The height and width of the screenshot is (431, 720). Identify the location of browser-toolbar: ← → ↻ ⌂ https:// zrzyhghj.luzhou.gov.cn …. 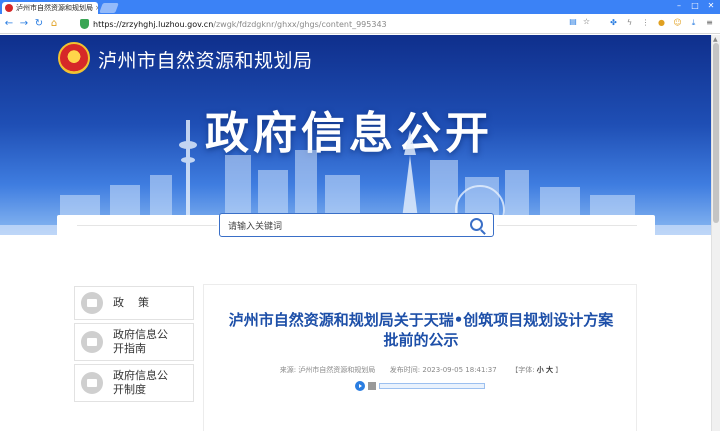
(360, 24).